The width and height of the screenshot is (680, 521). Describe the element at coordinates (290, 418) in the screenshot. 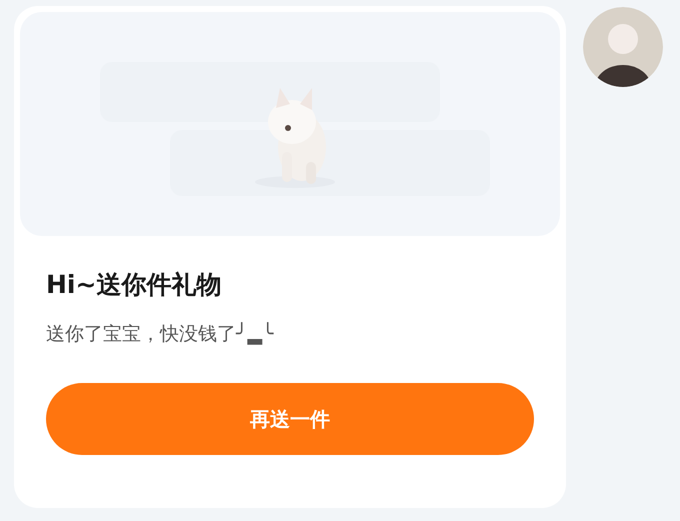

I see `send-another-button: 再送一件` at that location.